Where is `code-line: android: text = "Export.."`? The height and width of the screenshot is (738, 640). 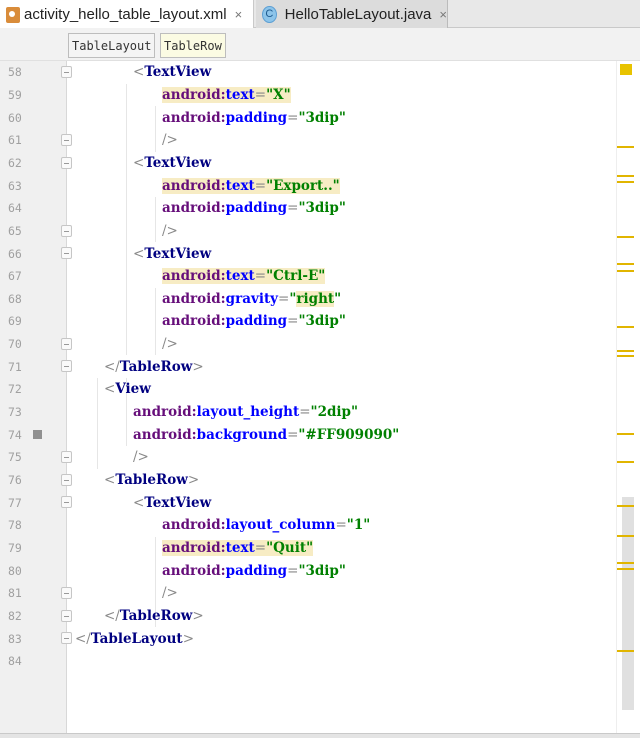 code-line: android: text = "Export.." is located at coordinates (251, 185).